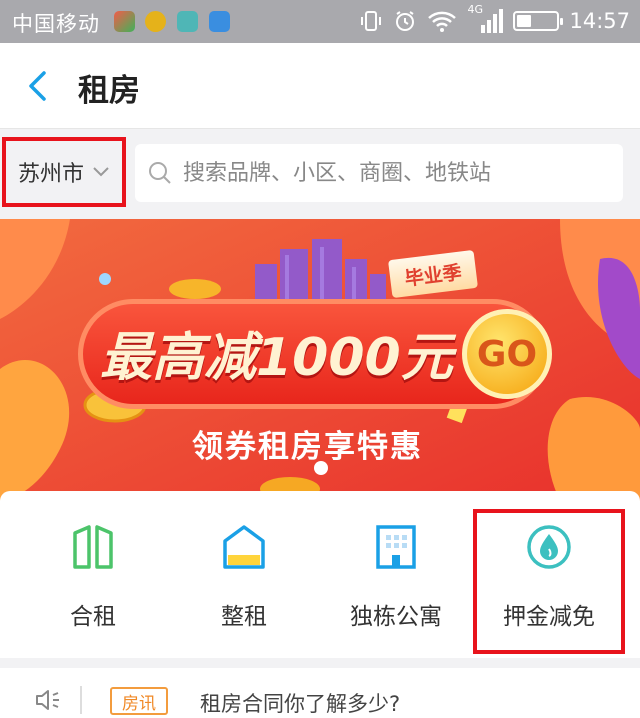  What do you see at coordinates (276, 358) in the screenshot?
I see `banner-headline: 最高减1000元` at bounding box center [276, 358].